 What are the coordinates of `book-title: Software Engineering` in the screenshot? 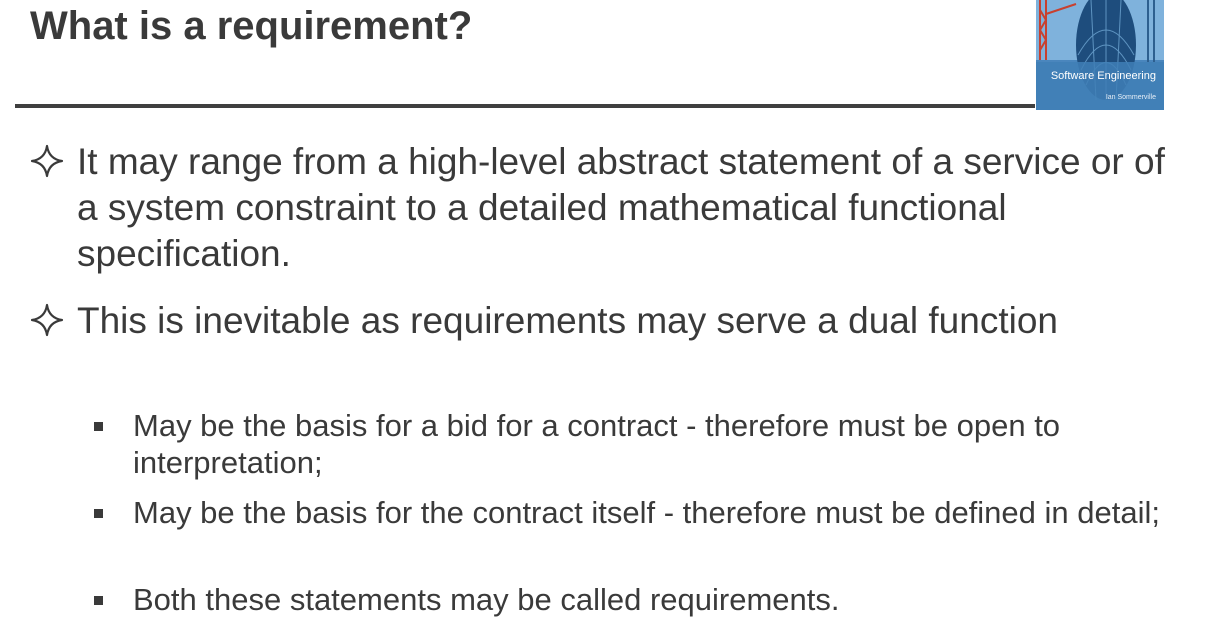 It's located at (1103, 76).